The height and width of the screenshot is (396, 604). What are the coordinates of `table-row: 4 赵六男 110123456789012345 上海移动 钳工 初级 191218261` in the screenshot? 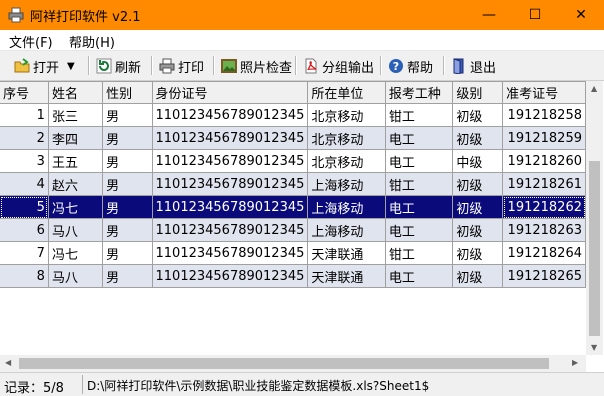 It's located at (293, 184).